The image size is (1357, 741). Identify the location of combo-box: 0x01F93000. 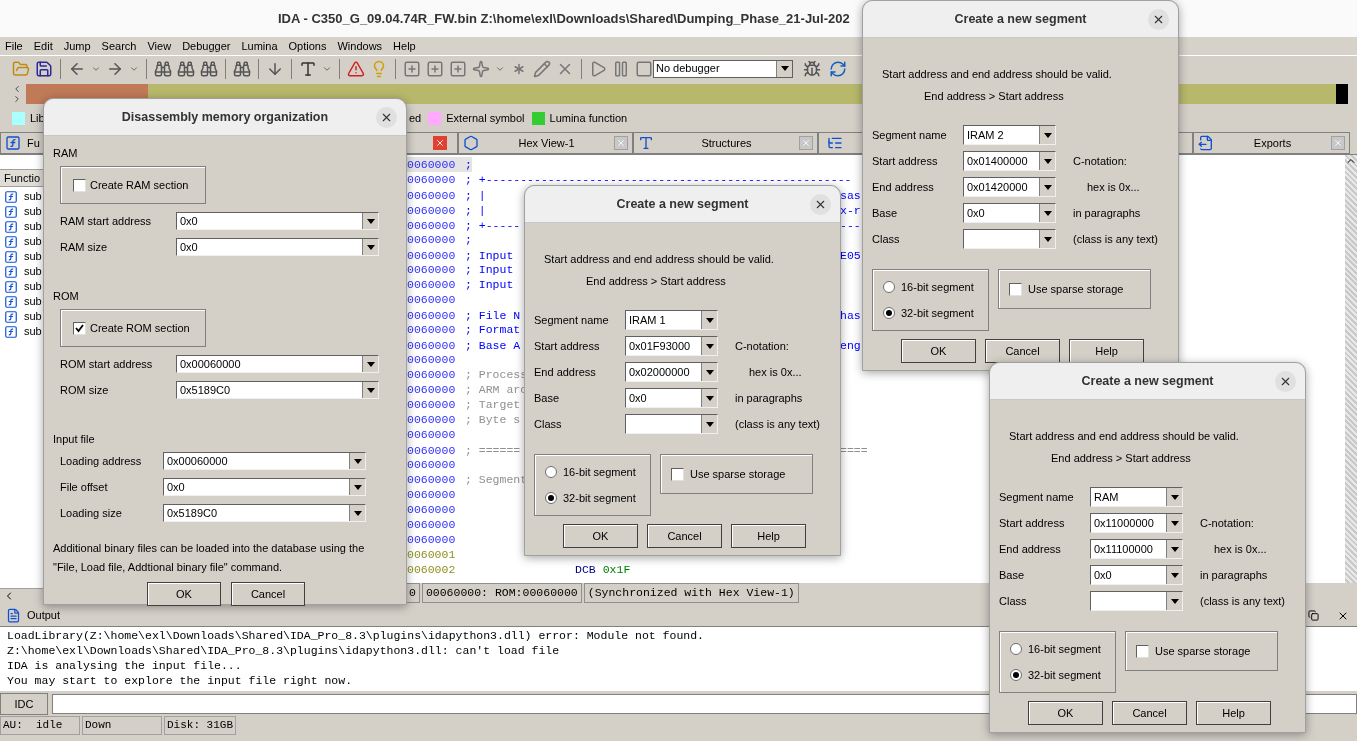
(671, 346).